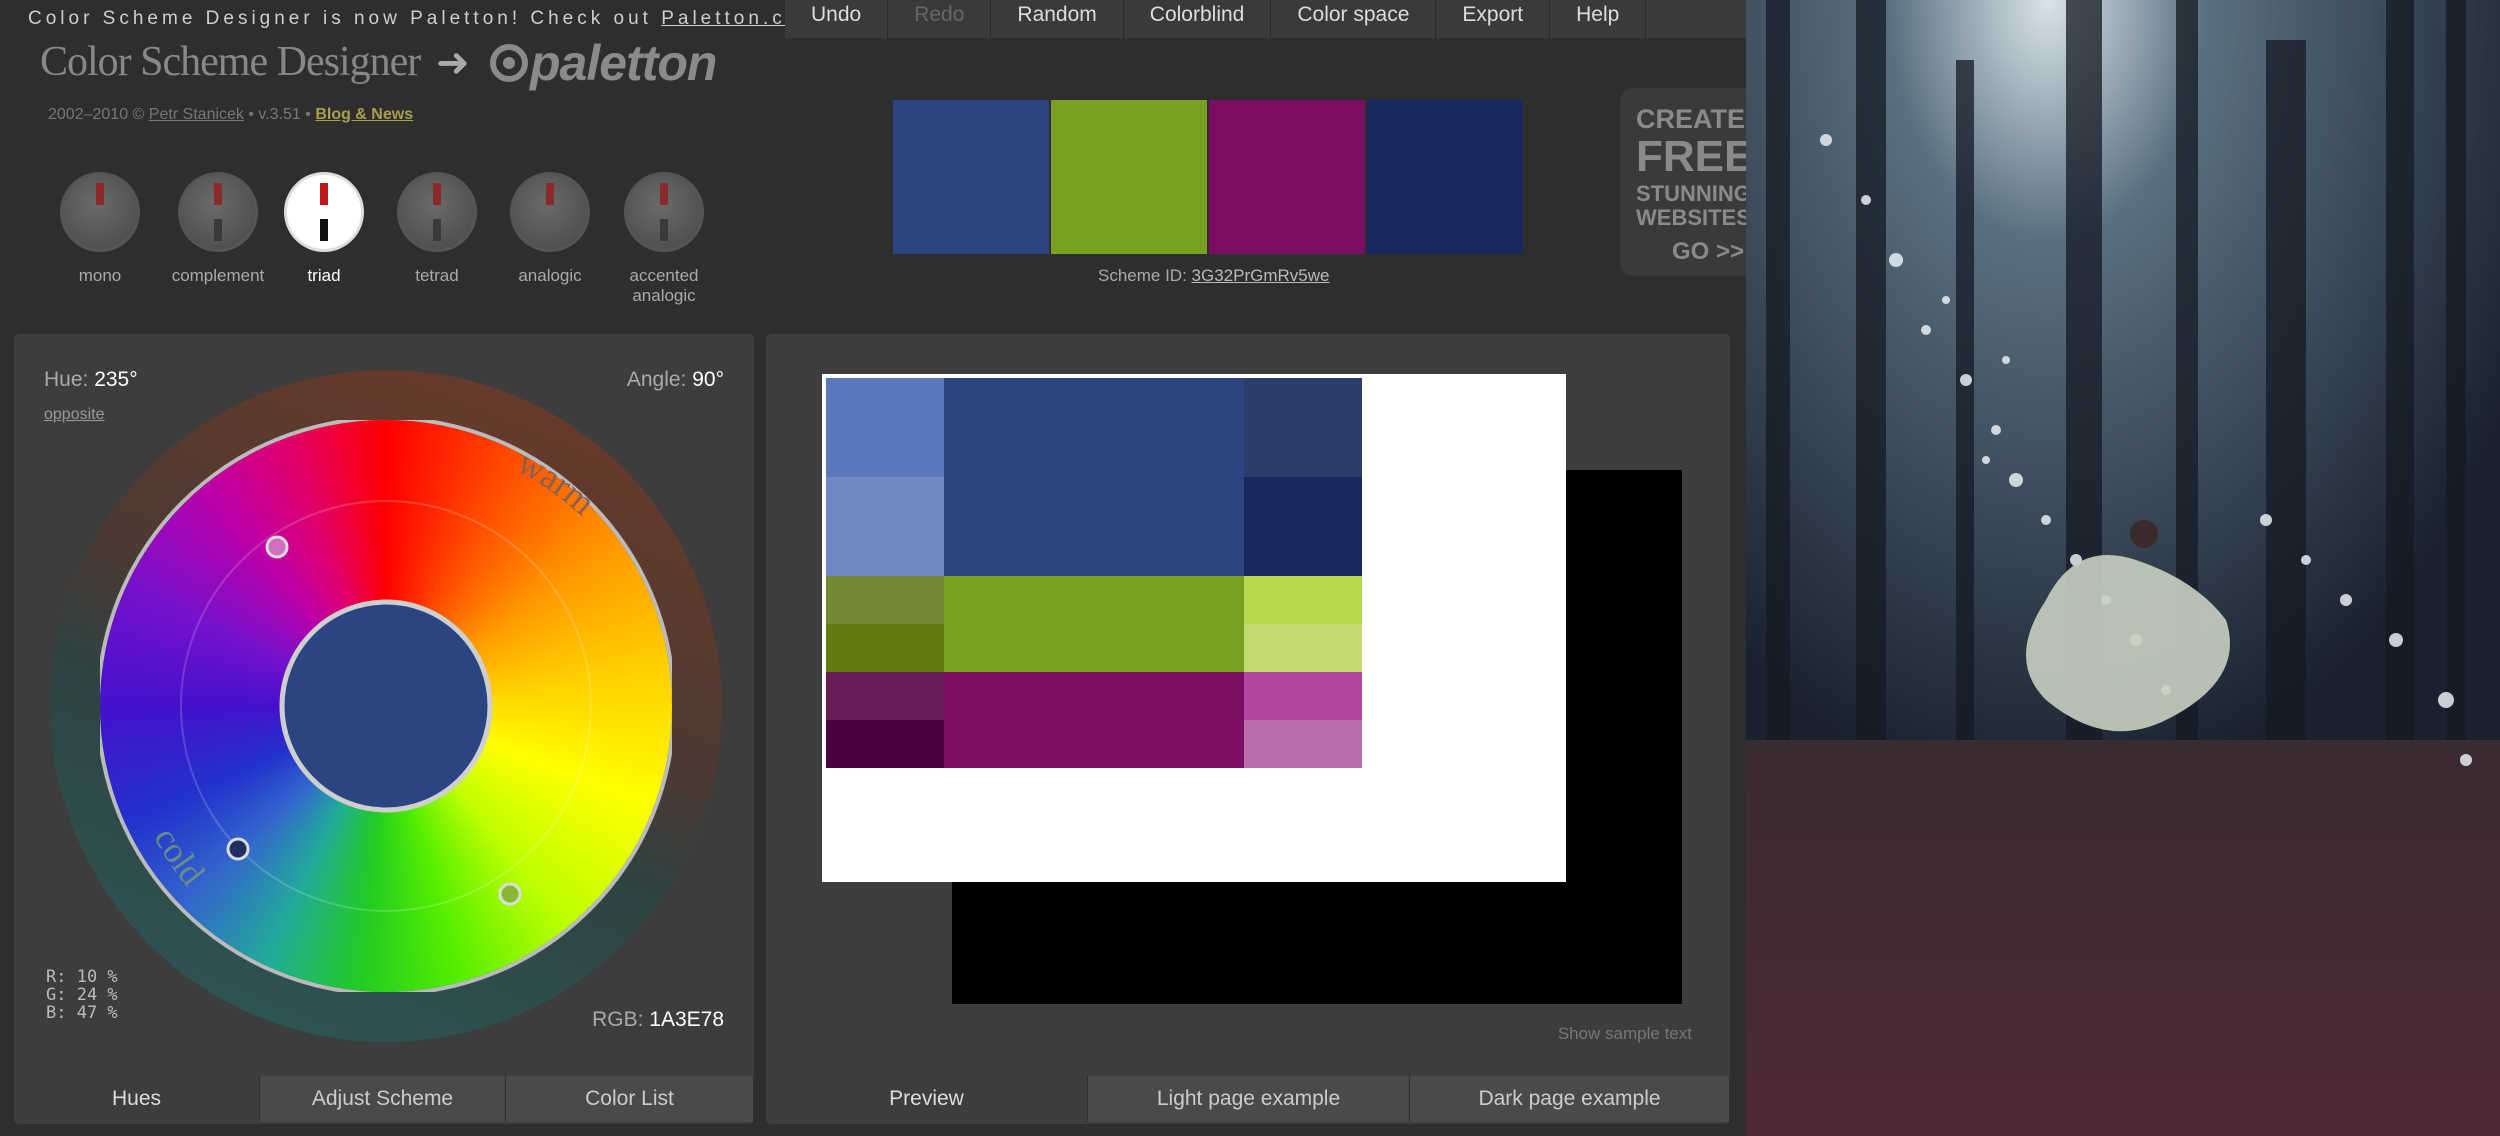  I want to click on swatch-primary, so click(971, 177).